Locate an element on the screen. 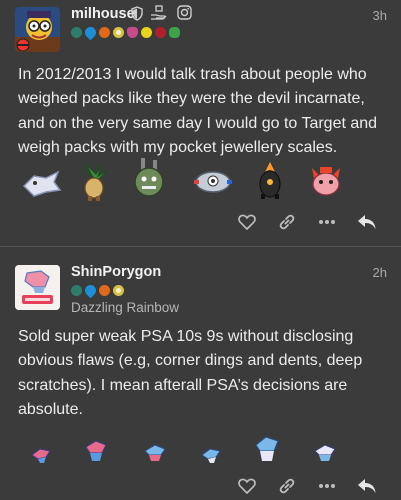  post-time: 3h is located at coordinates (380, 15).